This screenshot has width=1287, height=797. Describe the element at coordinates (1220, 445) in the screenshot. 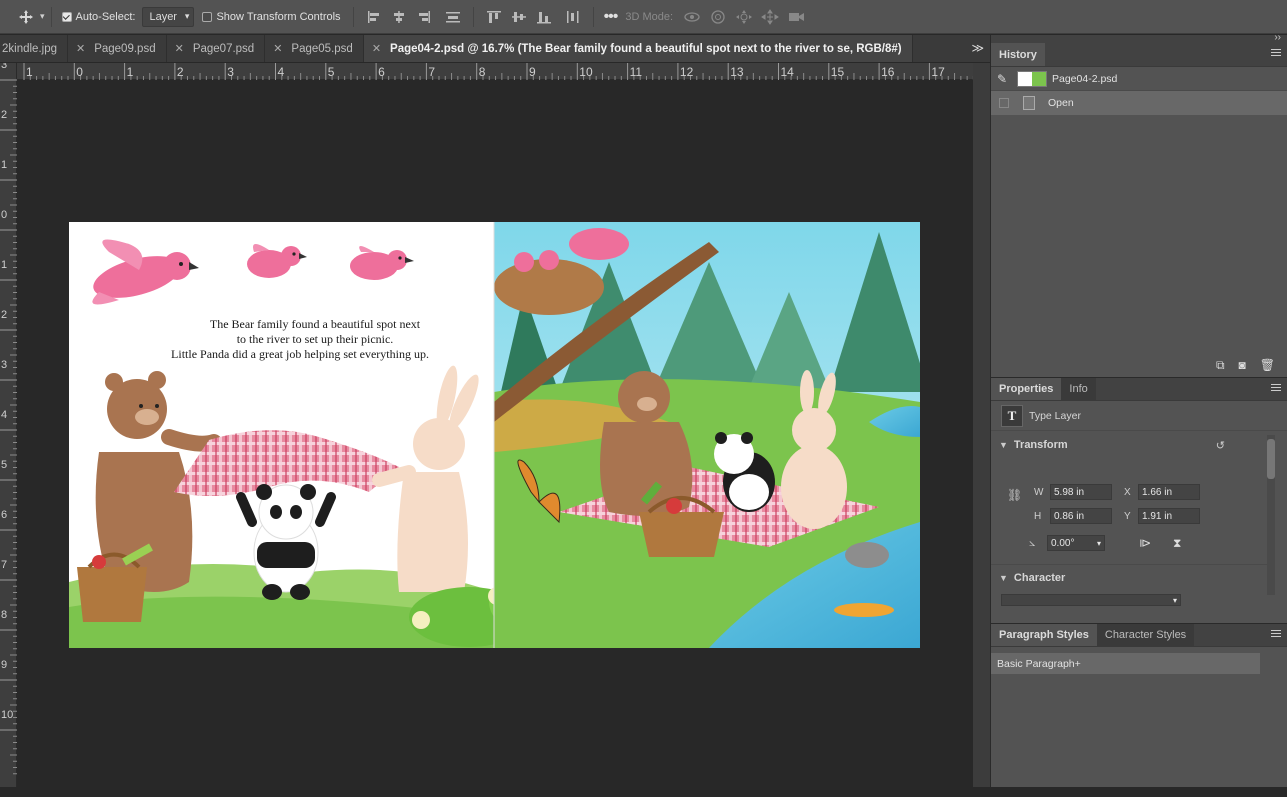

I see `reset-icon: ↺` at that location.